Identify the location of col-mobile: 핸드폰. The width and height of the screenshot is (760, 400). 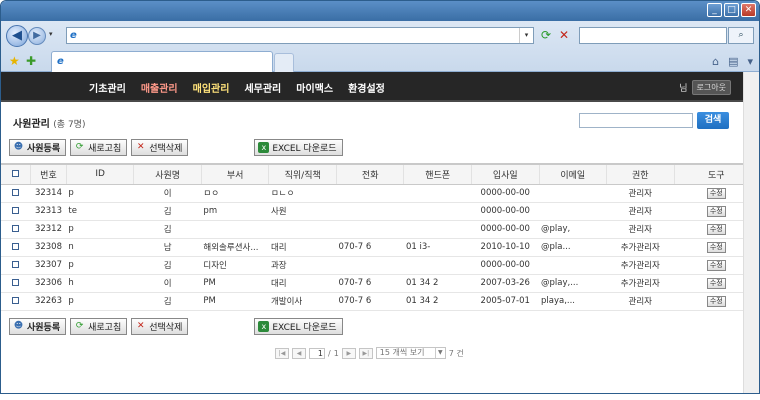
(437, 174).